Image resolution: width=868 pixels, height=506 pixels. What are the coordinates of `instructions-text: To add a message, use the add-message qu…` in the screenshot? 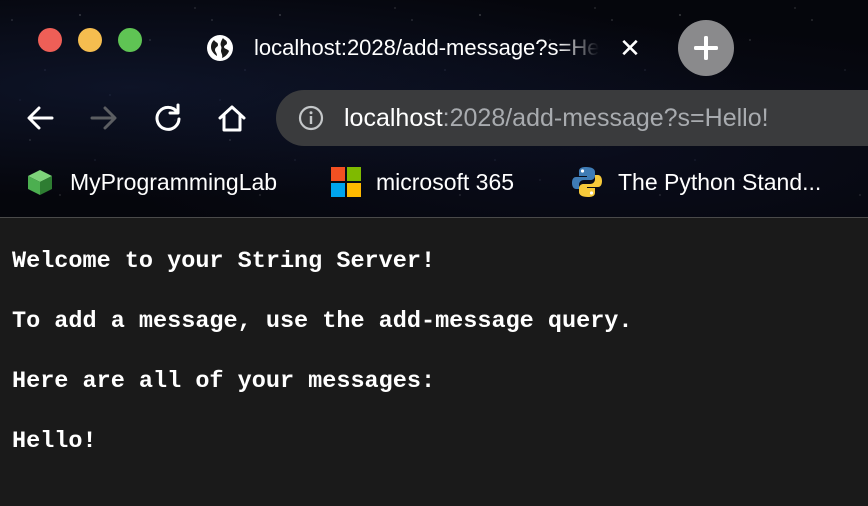 It's located at (322, 321).